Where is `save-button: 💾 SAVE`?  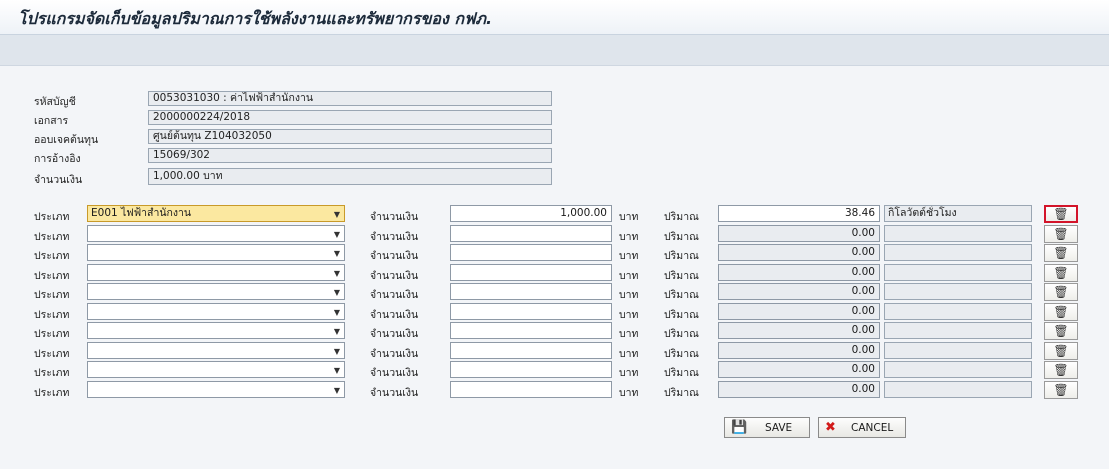 save-button: 💾 SAVE is located at coordinates (767, 427).